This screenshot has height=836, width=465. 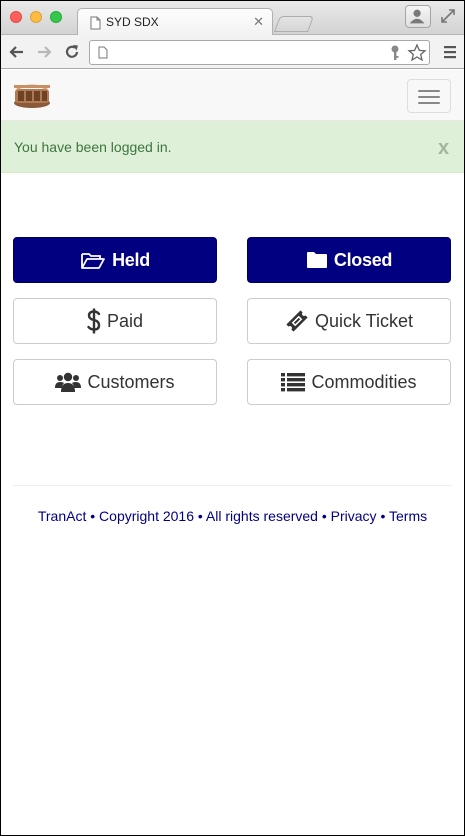 What do you see at coordinates (293, 382) in the screenshot?
I see `list-icon` at bounding box center [293, 382].